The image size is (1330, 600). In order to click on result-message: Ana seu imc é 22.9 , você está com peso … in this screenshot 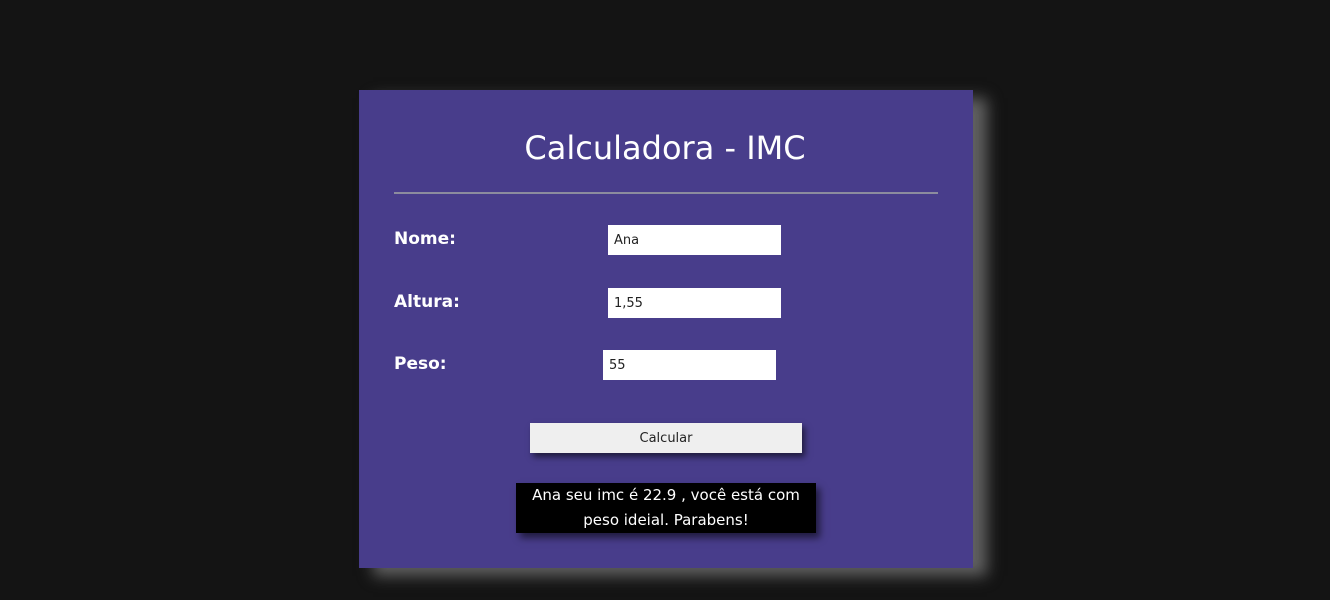, I will do `click(666, 508)`.